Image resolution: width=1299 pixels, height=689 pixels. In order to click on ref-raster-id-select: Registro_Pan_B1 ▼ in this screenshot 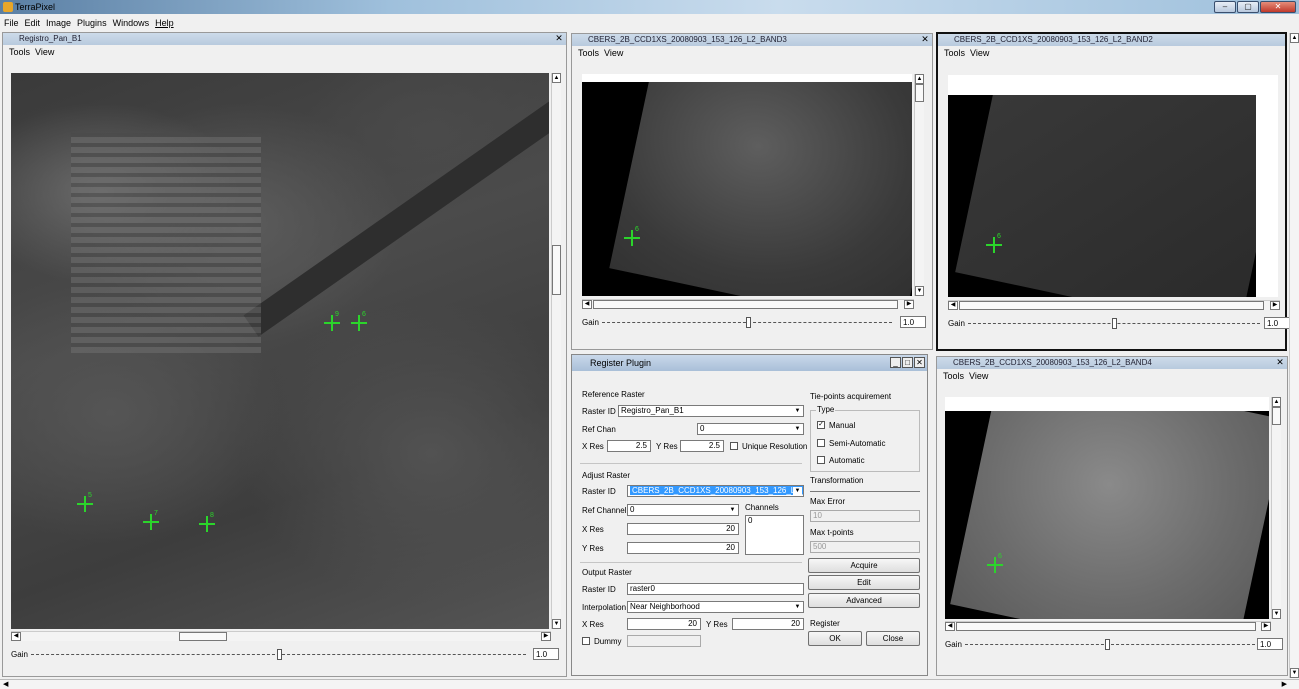, I will do `click(711, 411)`.